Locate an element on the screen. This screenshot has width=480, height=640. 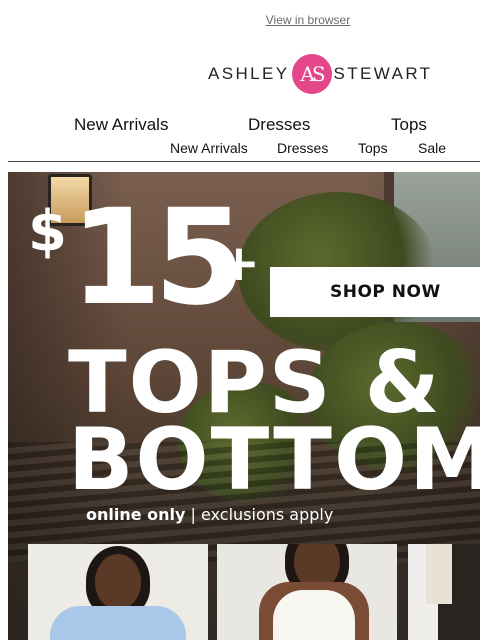
price-amount: 15 is located at coordinates (158, 258).